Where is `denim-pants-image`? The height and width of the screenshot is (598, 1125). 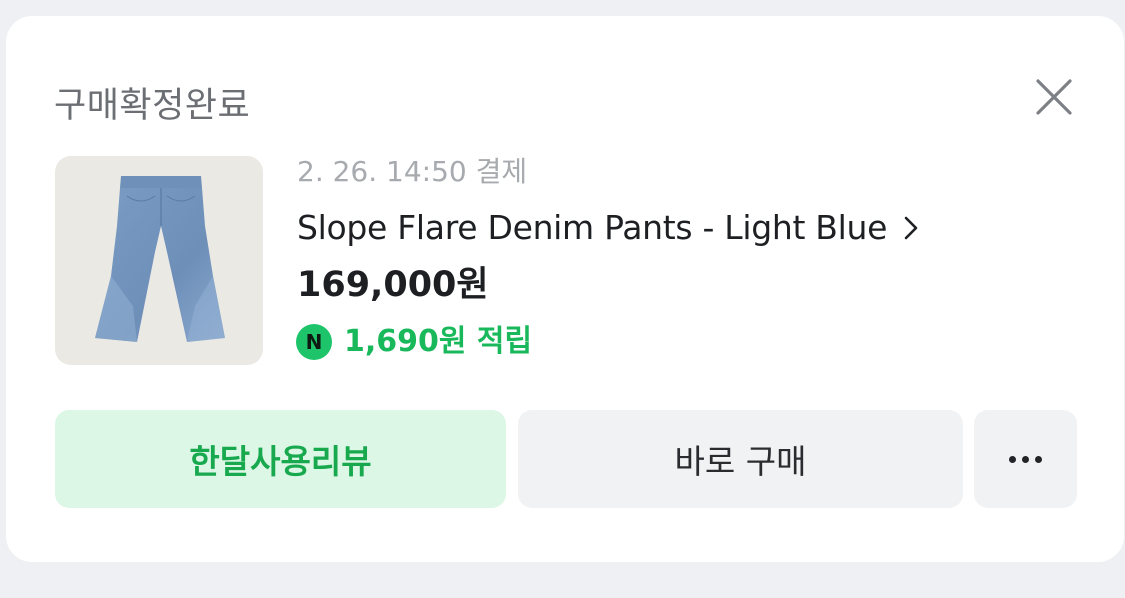 denim-pants-image is located at coordinates (160, 259).